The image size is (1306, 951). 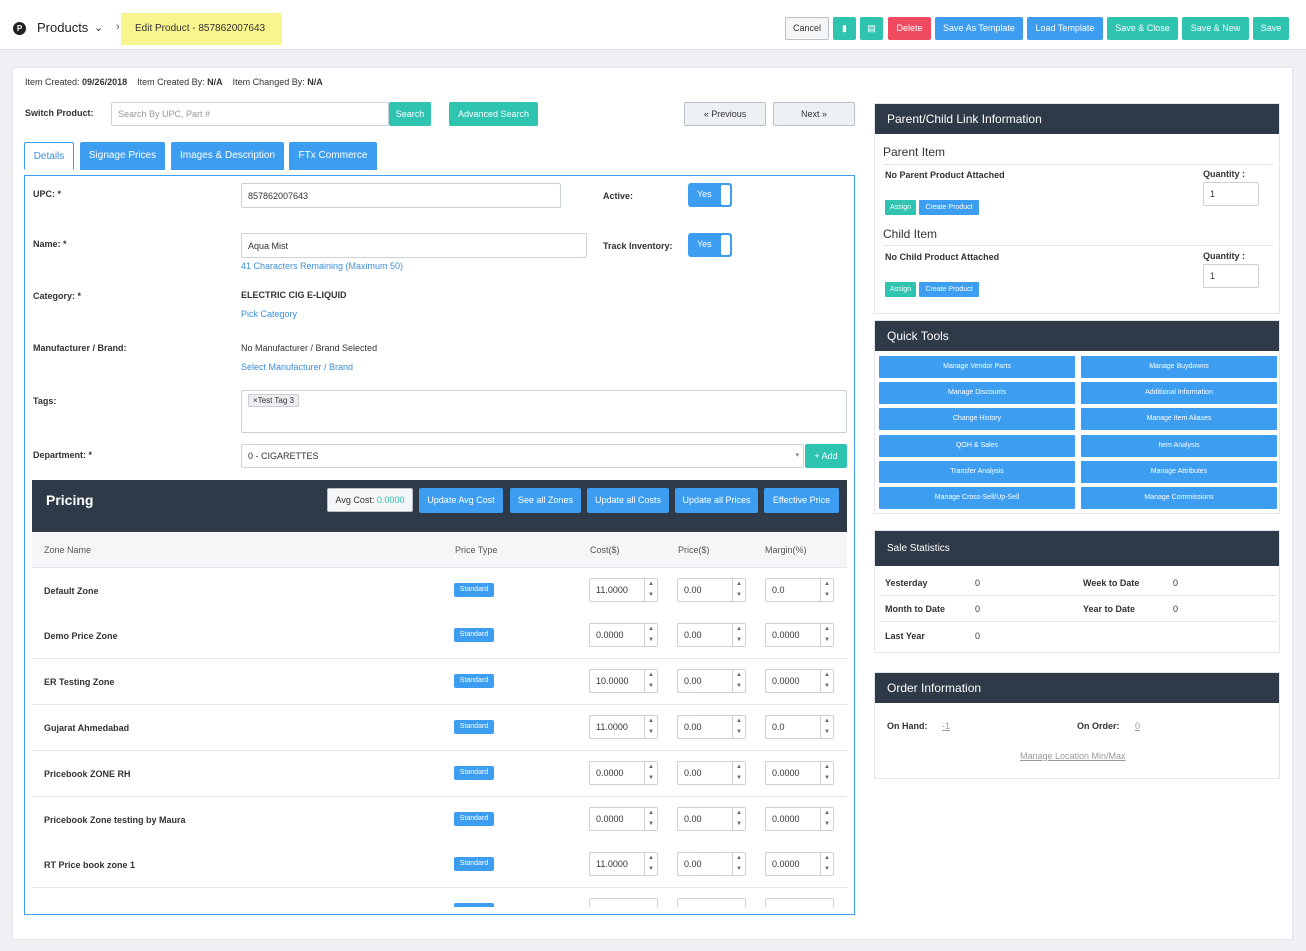 What do you see at coordinates (1176, 609) in the screenshot?
I see `year-to-date-value: 0` at bounding box center [1176, 609].